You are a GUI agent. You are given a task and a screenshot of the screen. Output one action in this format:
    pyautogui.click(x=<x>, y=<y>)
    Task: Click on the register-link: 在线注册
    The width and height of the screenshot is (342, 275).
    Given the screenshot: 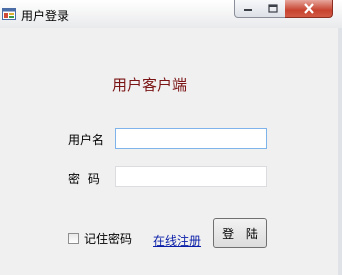 What is the action you would take?
    pyautogui.click(x=177, y=240)
    